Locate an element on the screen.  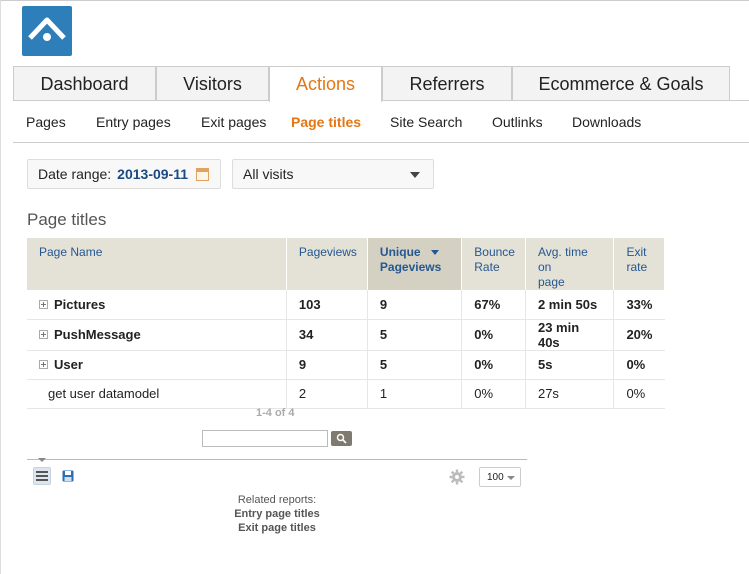
header-label: Page Name is located at coordinates (71, 252).